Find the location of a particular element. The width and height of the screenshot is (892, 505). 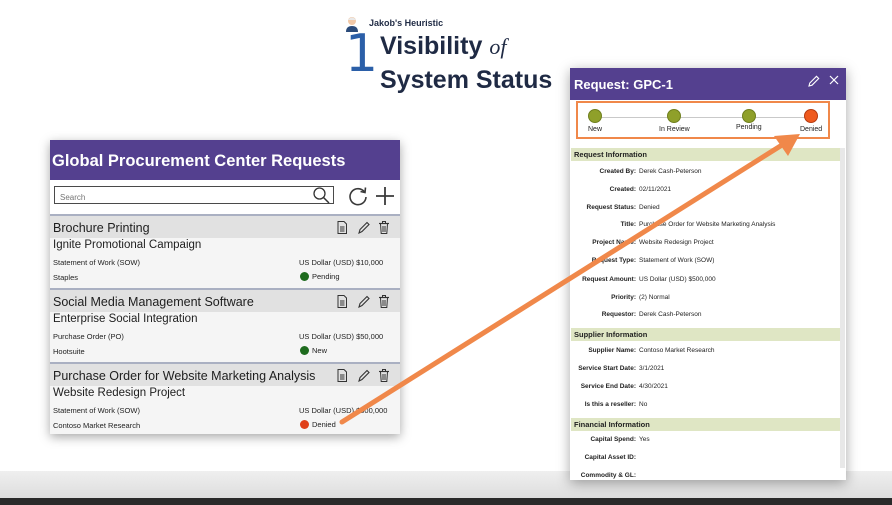

field-label: Project Name: is located at coordinates (614, 242).